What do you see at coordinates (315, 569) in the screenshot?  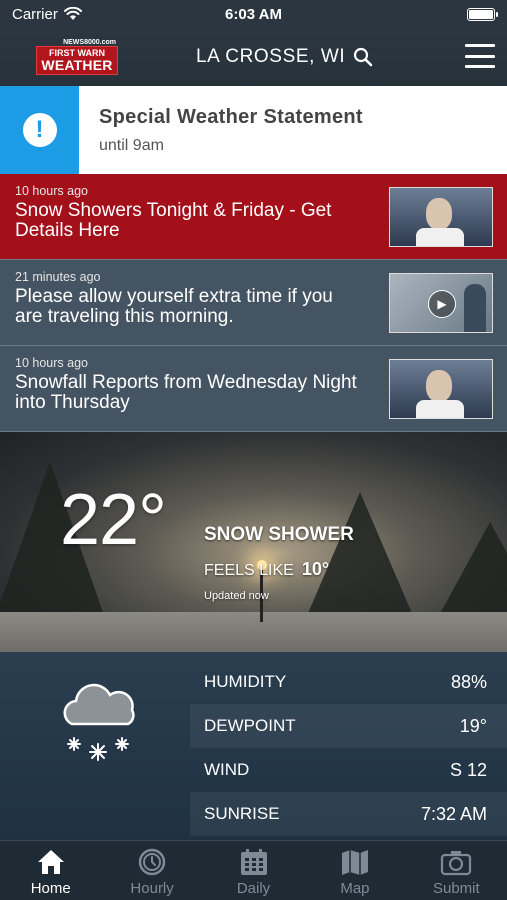 I see `feels-like-value: 10°` at bounding box center [315, 569].